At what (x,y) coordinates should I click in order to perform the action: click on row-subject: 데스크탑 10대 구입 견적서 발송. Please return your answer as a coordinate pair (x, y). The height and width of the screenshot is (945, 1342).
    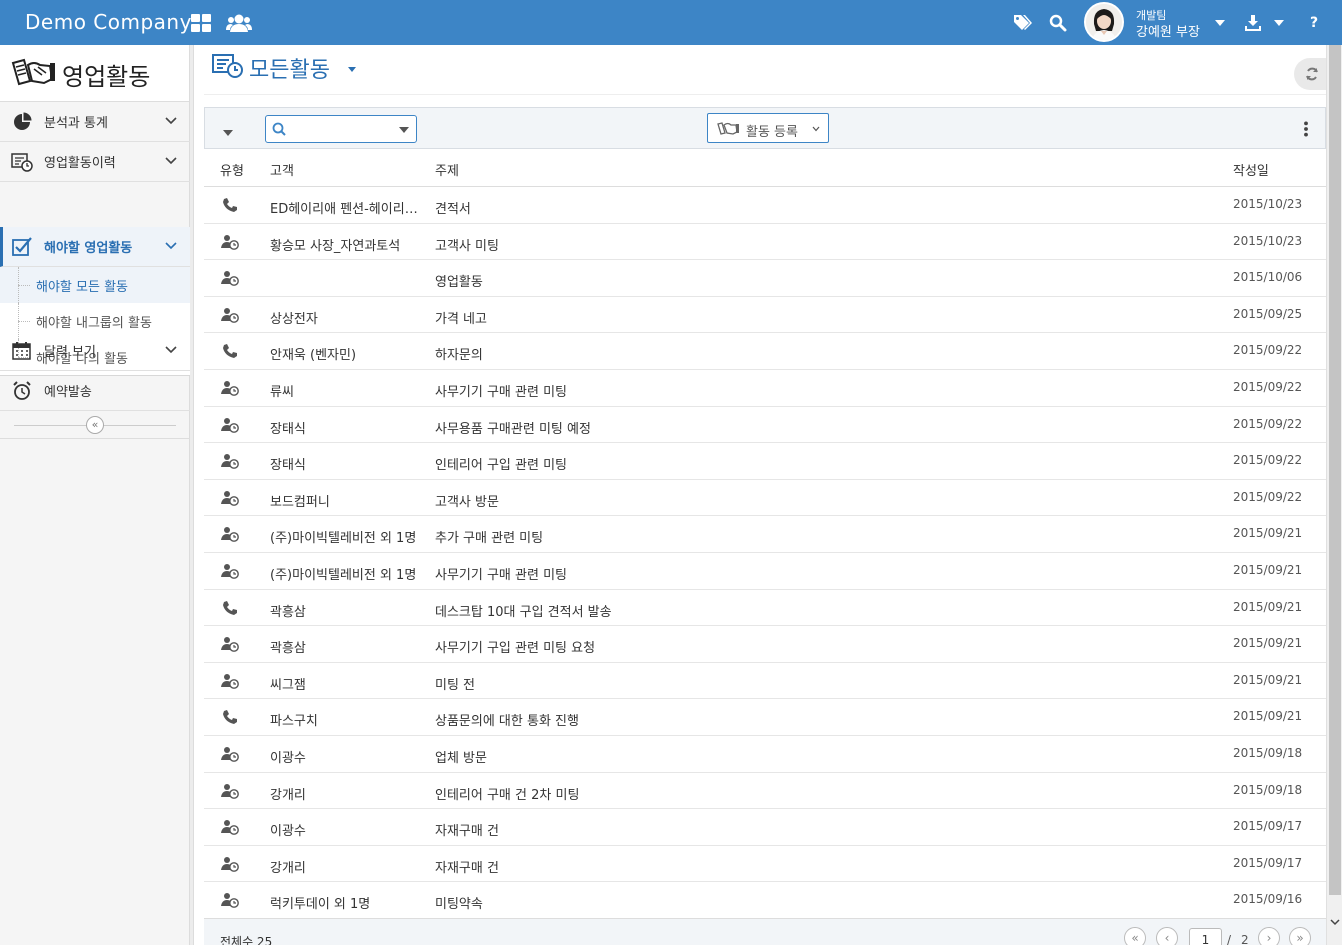
    Looking at the image, I should click on (523, 610).